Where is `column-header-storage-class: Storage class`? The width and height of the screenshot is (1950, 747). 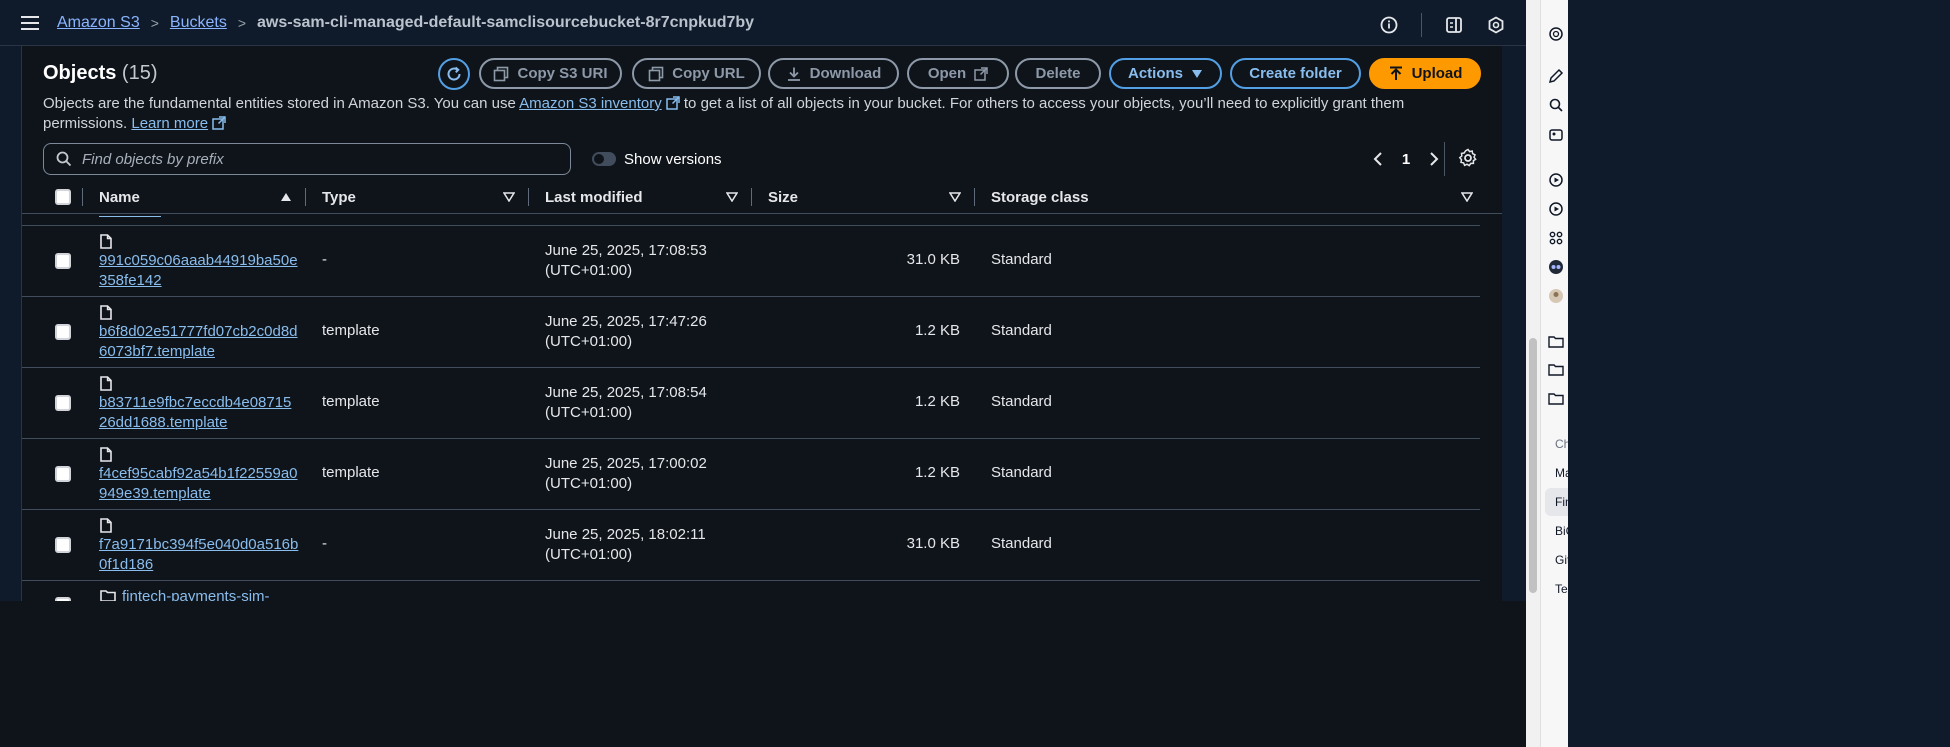
column-header-storage-class: Storage class is located at coordinates (1040, 197).